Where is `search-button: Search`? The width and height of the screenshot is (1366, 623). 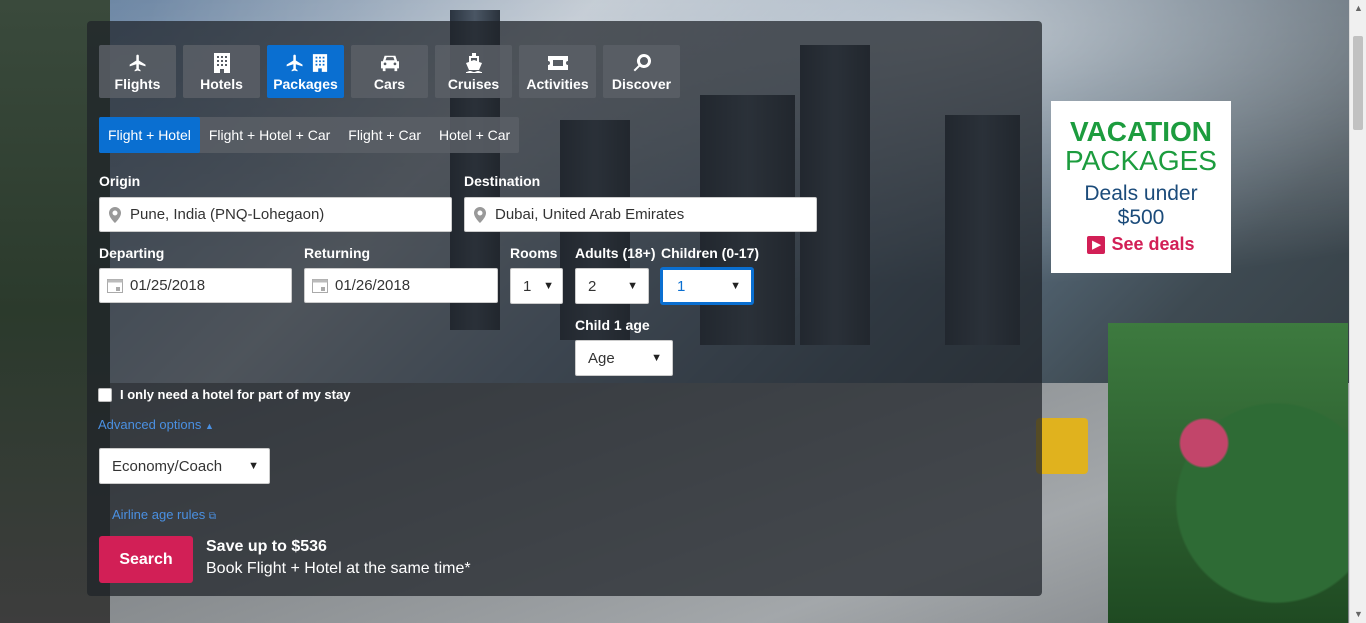 search-button: Search is located at coordinates (146, 559).